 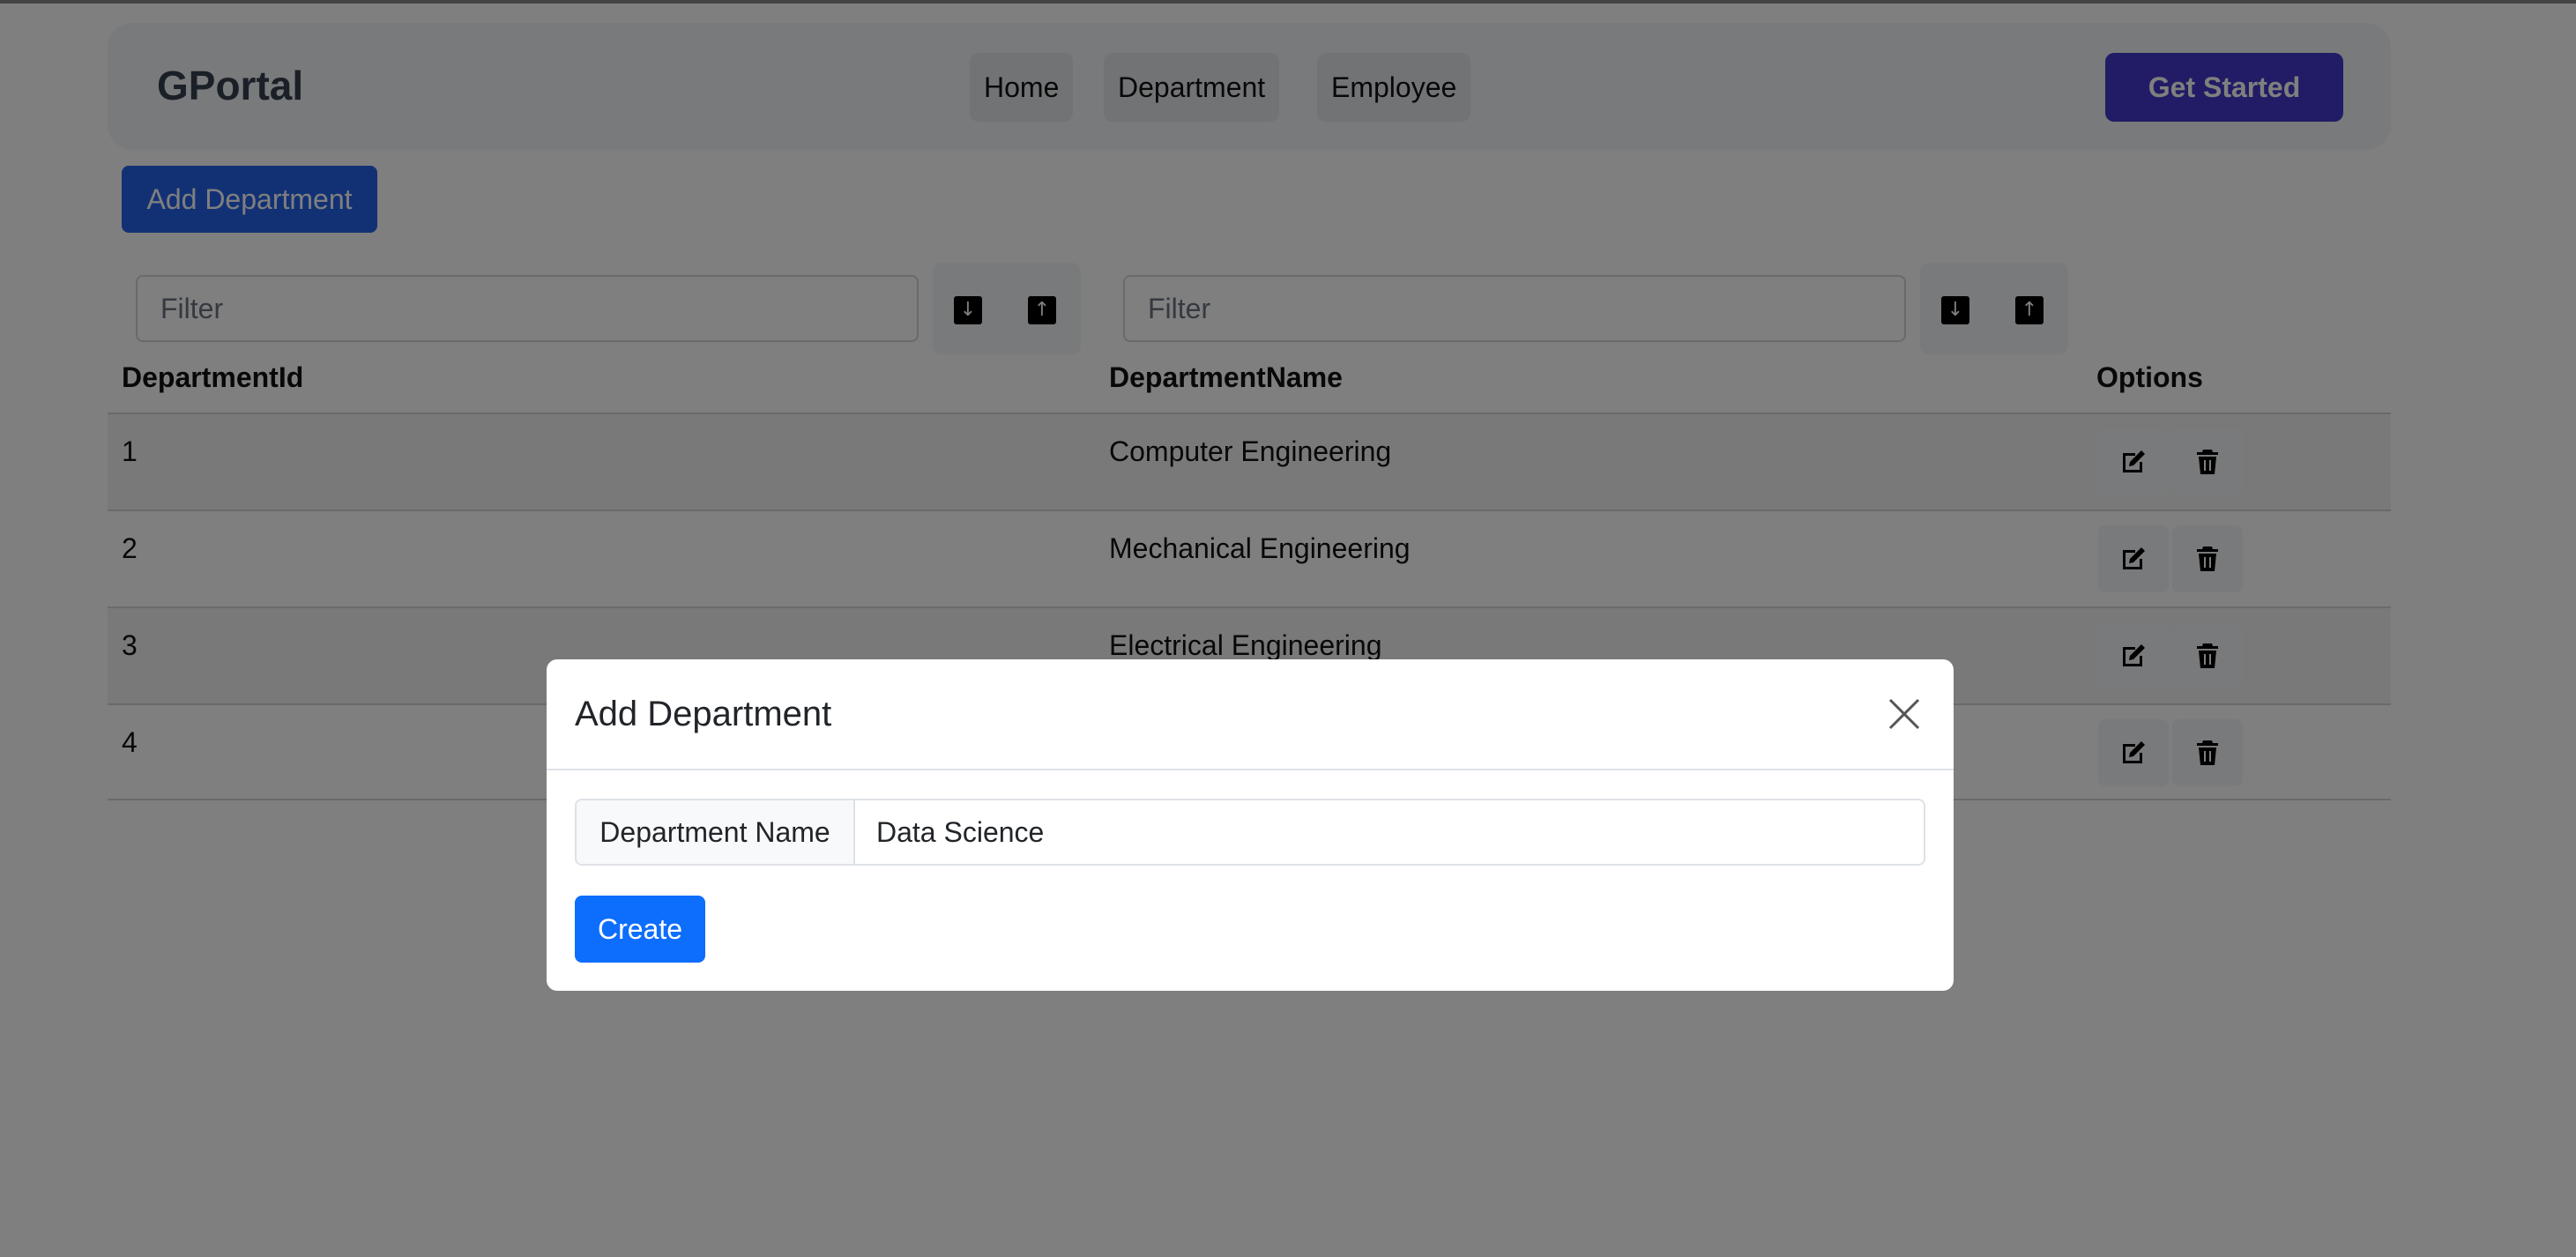 I want to click on department-name-input: Data Science, so click(x=960, y=832).